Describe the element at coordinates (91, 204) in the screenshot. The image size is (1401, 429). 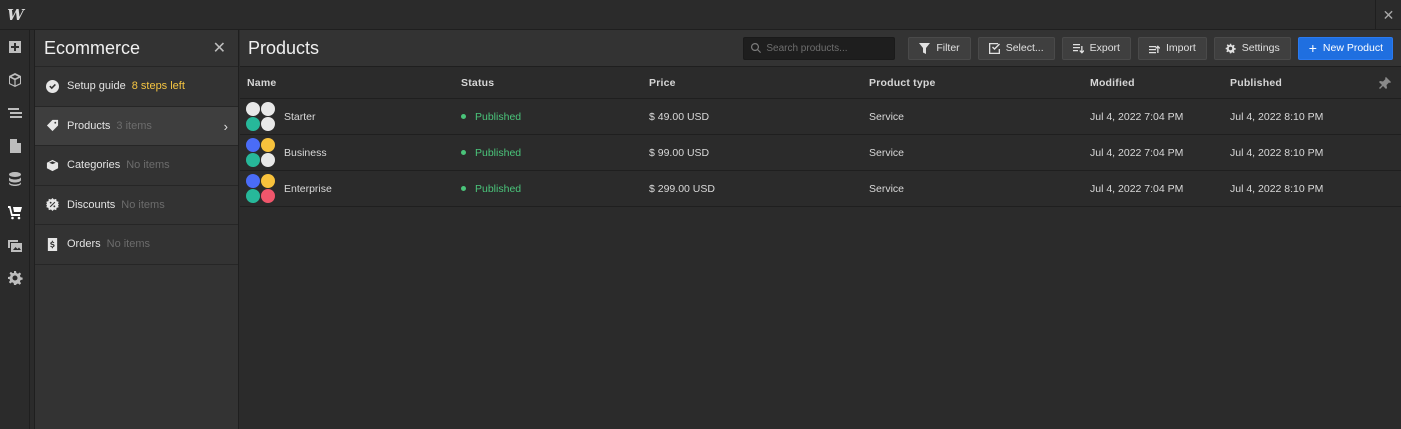
I see `nav-item-label: Discounts` at that location.